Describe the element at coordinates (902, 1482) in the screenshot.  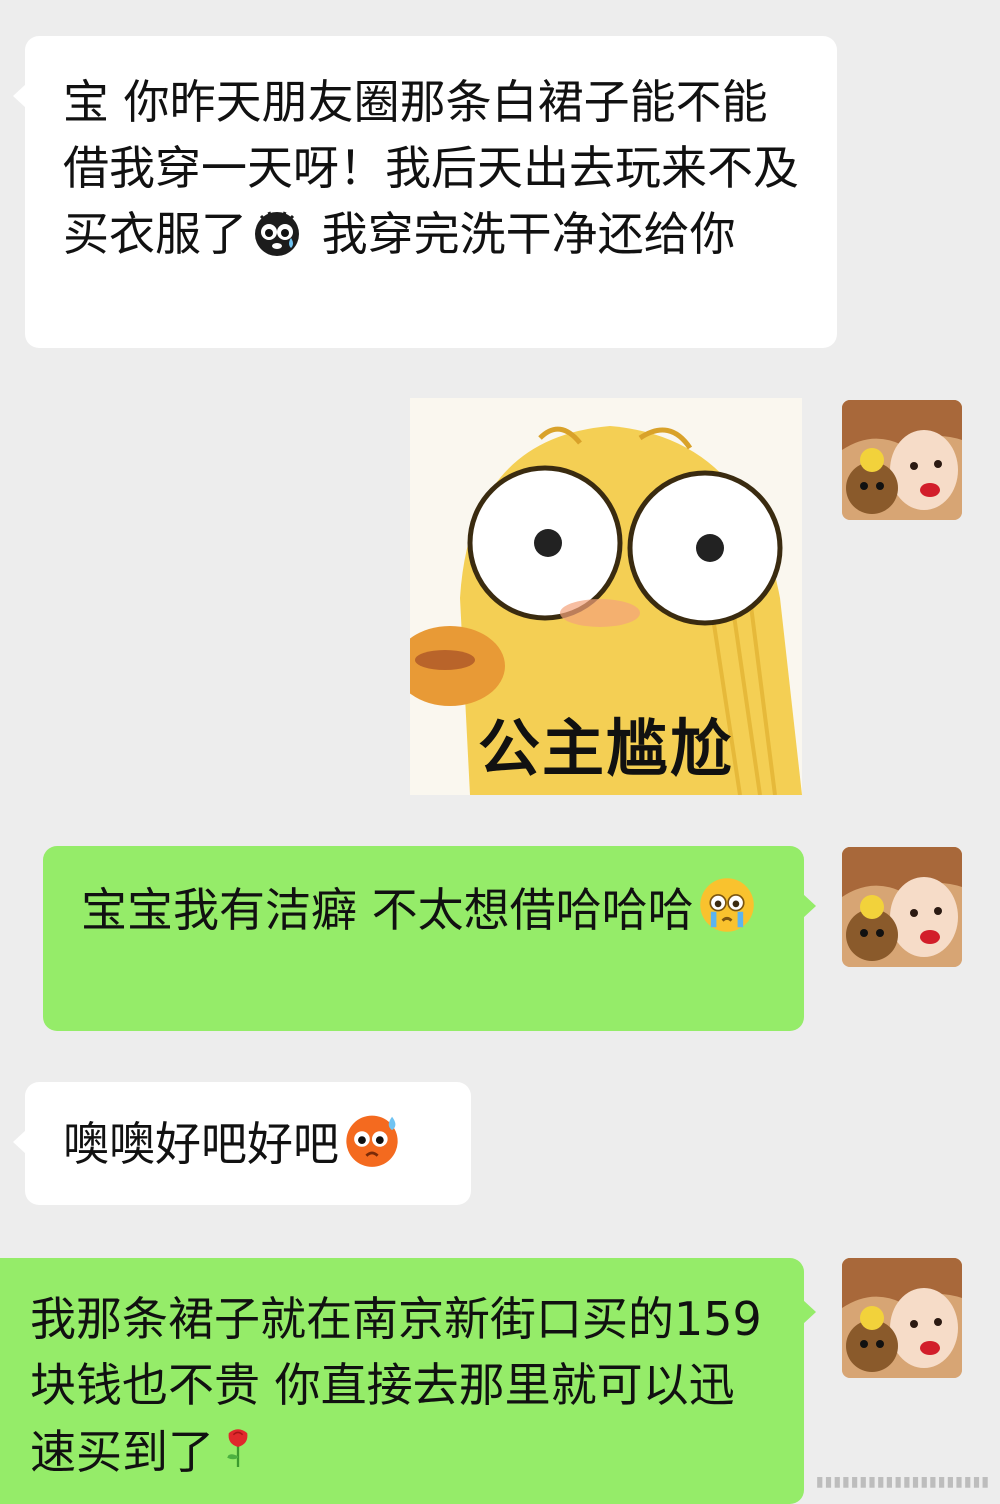
I see `watermark: ▮▮▮▮▮▮▮▮▮▮▮▮▮▮▮▮▮▮▮▮` at that location.